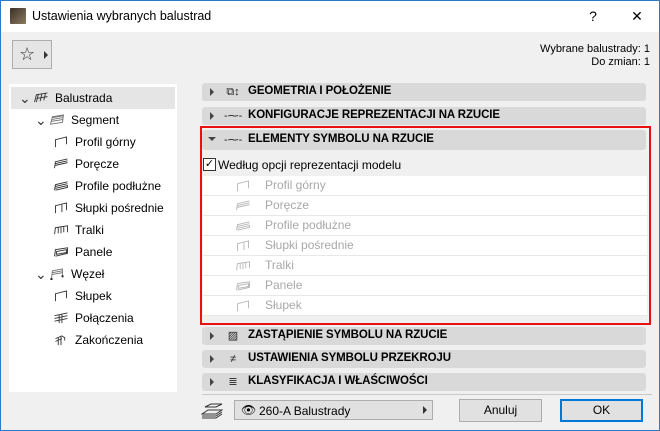 This screenshot has height=431, width=660. I want to click on divider, so click(427, 394).